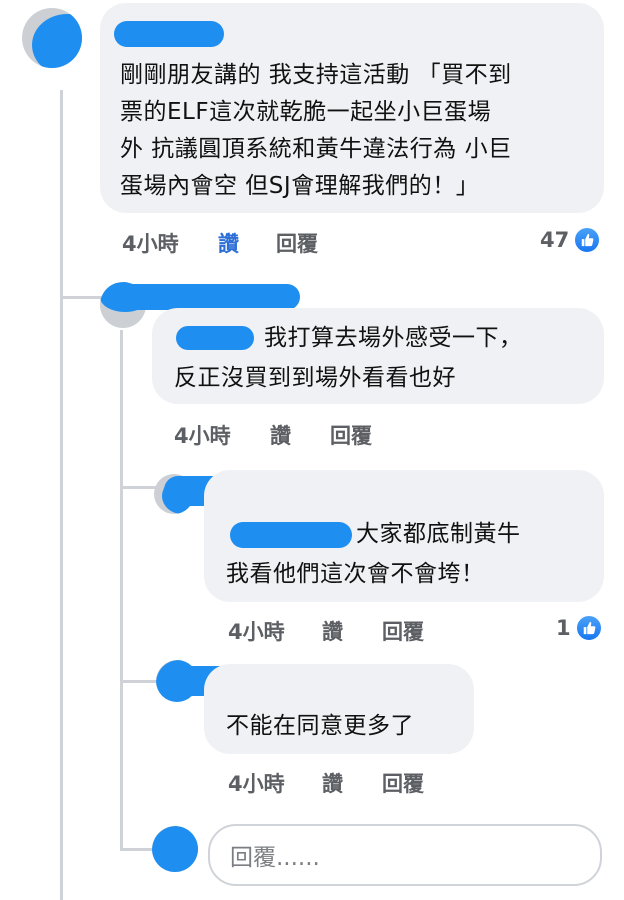  I want to click on comment-bubble: 大家都底制黃牛 我看他們這次會不會垮！, so click(404, 536).